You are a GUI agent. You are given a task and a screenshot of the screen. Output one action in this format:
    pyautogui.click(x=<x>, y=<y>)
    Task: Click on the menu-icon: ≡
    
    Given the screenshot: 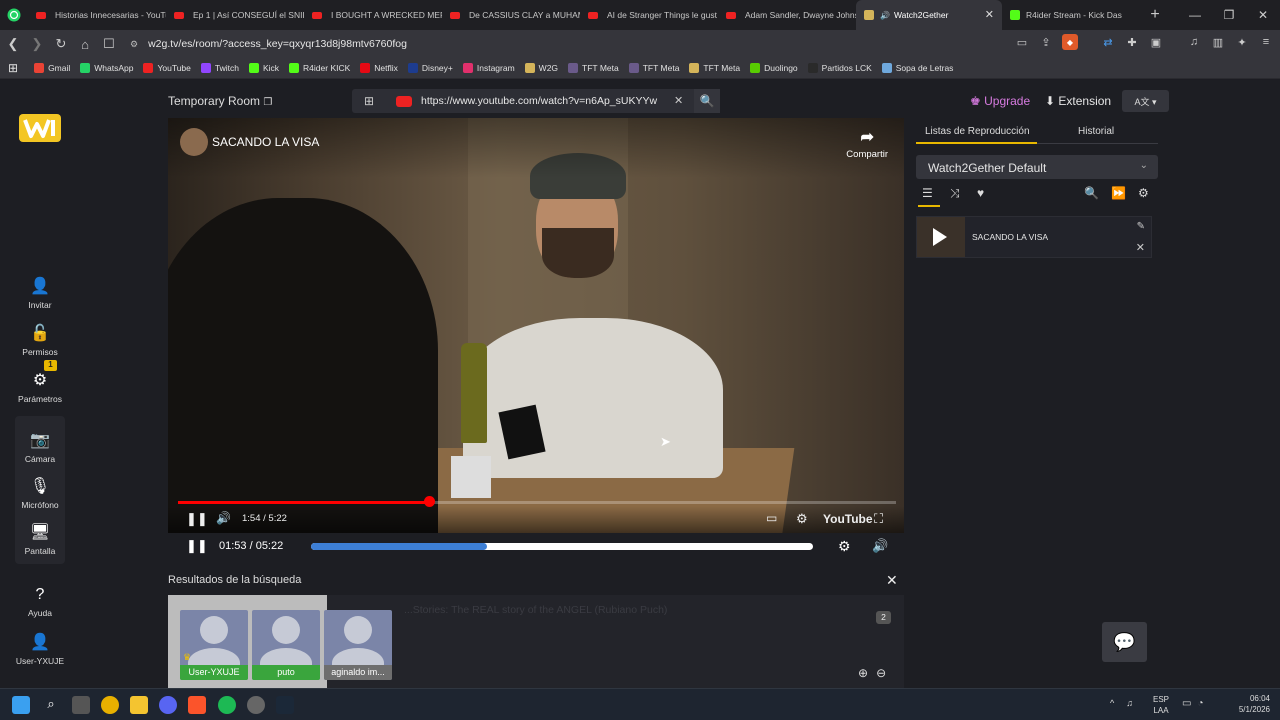 What is the action you would take?
    pyautogui.click(x=1266, y=42)
    